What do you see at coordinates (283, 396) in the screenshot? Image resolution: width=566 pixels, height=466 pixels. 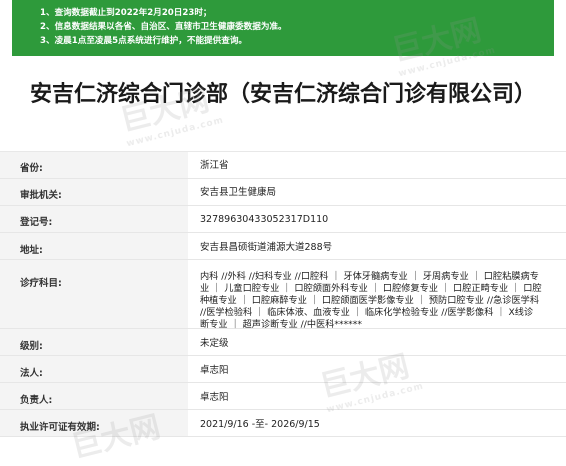 I see `row-person-in-charge: 负责人: 卓志阳` at bounding box center [283, 396].